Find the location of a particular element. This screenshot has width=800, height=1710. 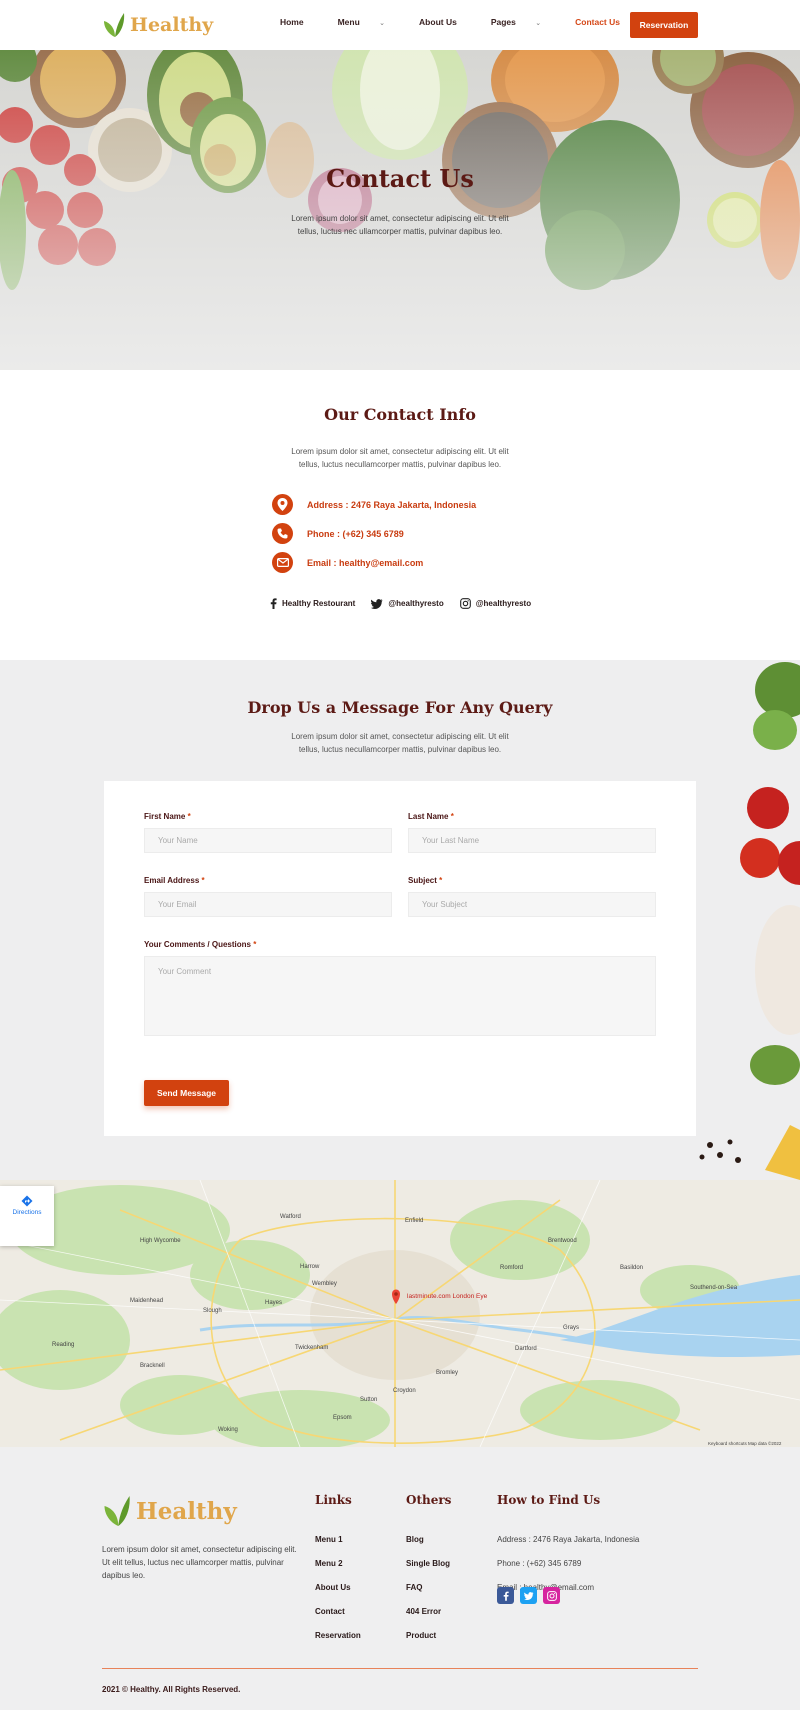

footer-divider is located at coordinates (400, 1668).